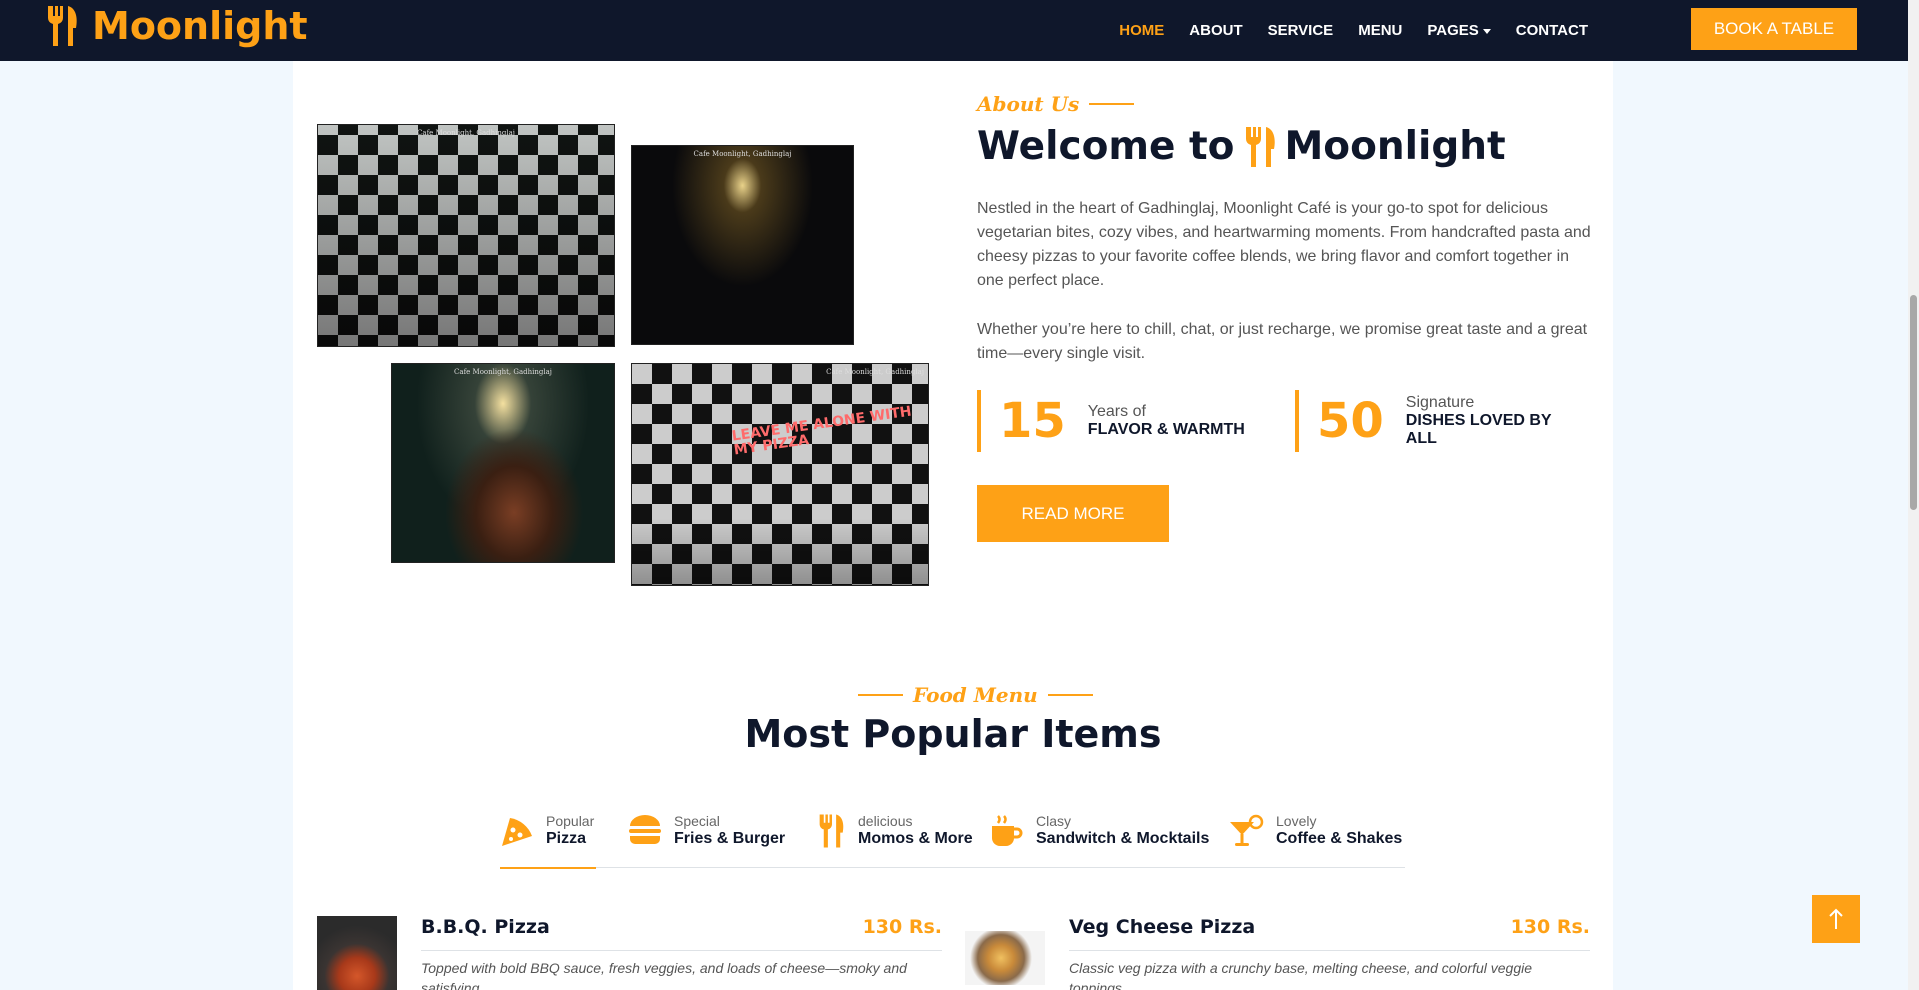 The image size is (1919, 990). What do you see at coordinates (1339, 838) in the screenshot?
I see `tab-label-big: Coffee & Shakes` at bounding box center [1339, 838].